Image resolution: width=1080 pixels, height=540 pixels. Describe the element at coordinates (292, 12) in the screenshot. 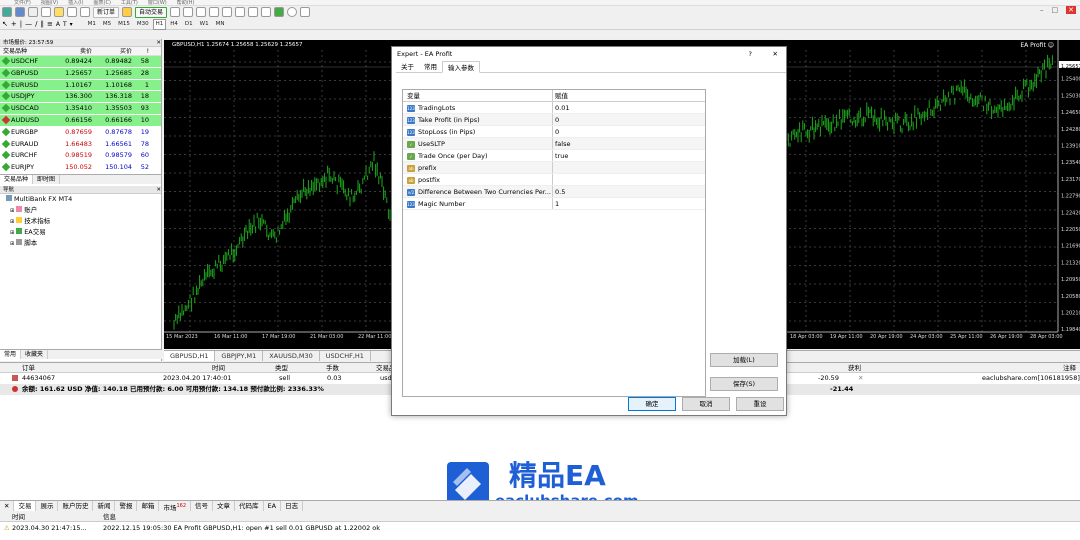

I see `periods-icon` at that location.